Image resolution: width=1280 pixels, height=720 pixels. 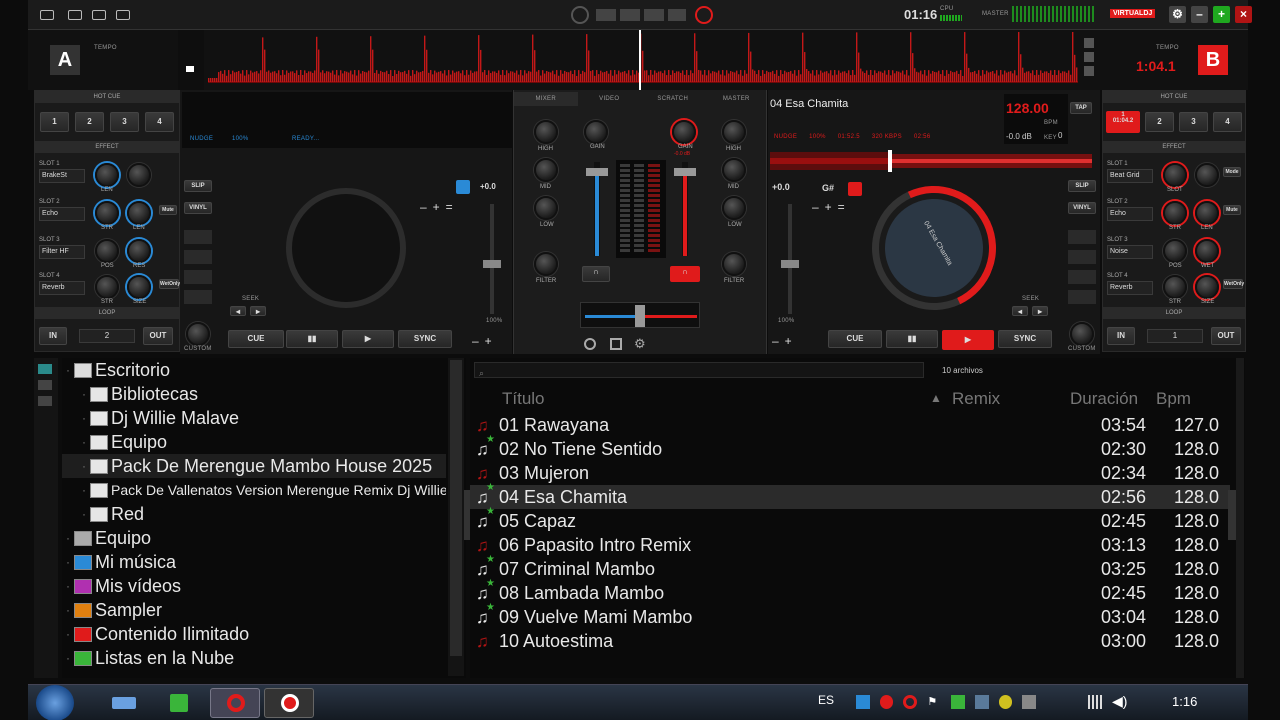 I want to click on minimize-icon: –, so click(x=1199, y=14).